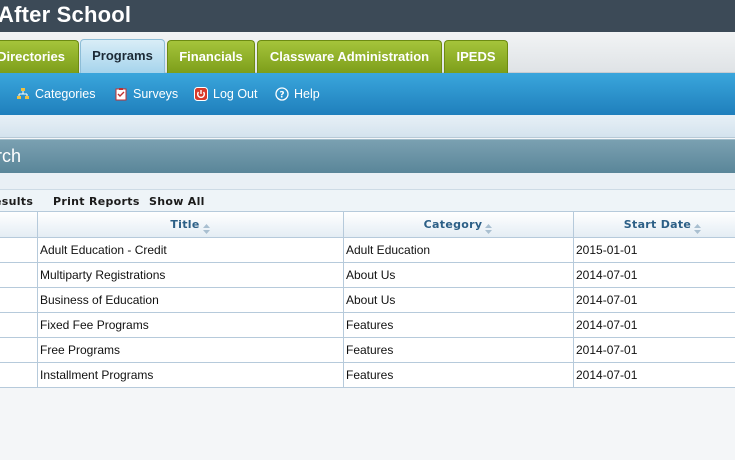 The height and width of the screenshot is (460, 735). I want to click on results-toolbar: esults Print Reports Show All, so click(367, 200).